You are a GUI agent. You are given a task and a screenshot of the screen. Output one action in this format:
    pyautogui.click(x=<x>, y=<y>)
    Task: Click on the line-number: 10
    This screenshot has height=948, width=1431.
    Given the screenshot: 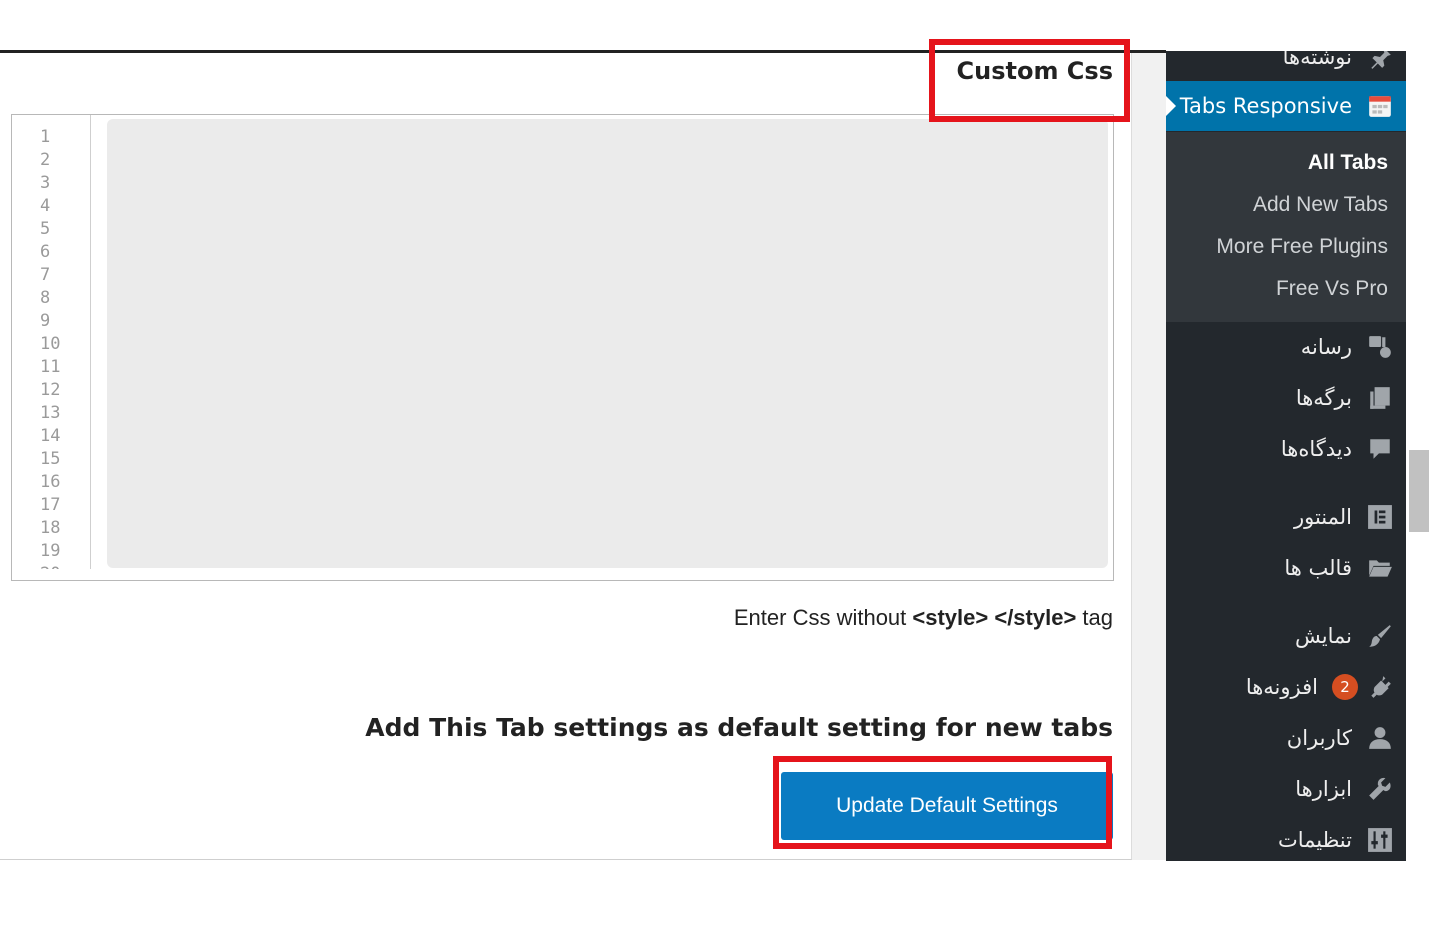 What is the action you would take?
    pyautogui.click(x=50, y=344)
    